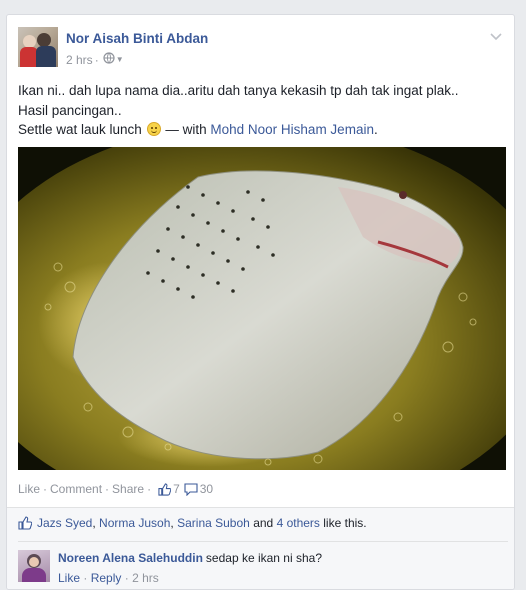 The image size is (526, 590). What do you see at coordinates (496, 36) in the screenshot?
I see `chevron-down-icon` at bounding box center [496, 36].